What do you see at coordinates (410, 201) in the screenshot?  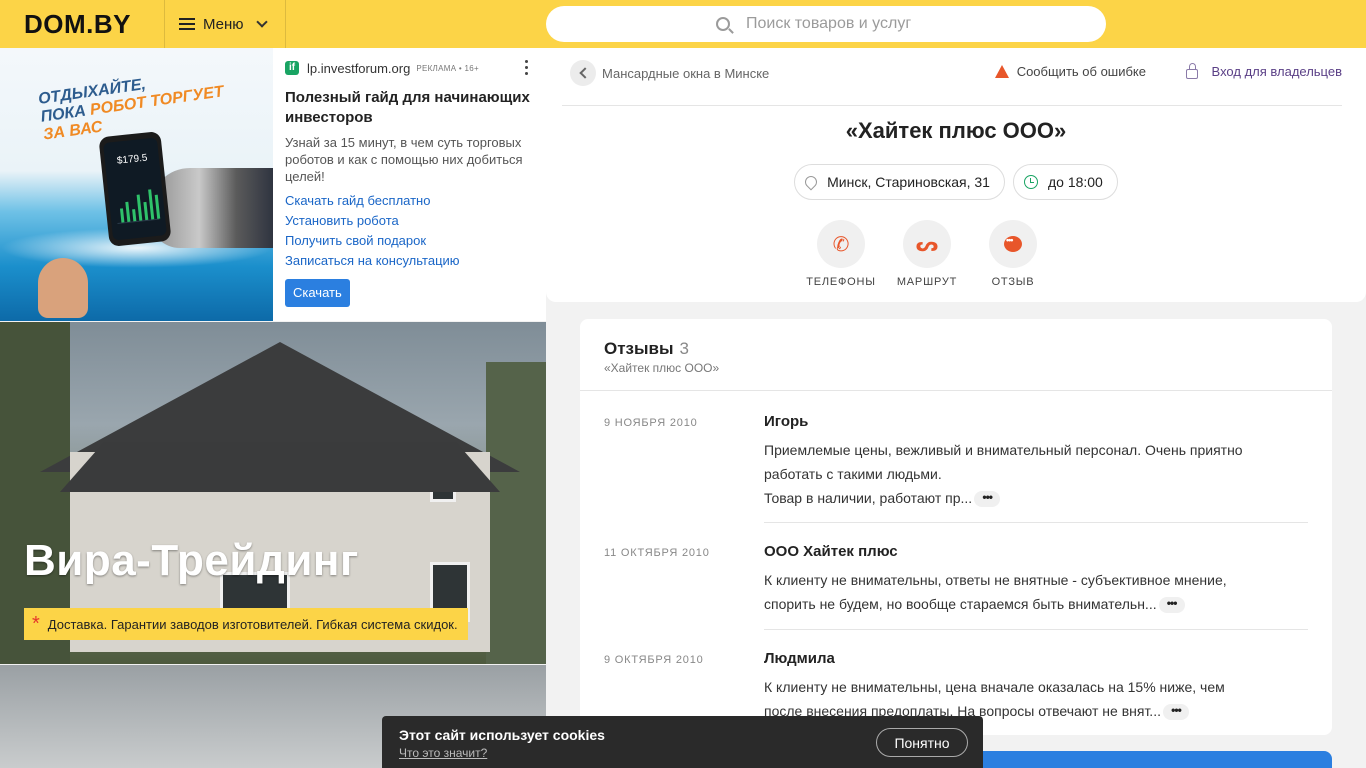 I see `ad-link-download-guide: Скачать гайд бесплатно` at bounding box center [410, 201].